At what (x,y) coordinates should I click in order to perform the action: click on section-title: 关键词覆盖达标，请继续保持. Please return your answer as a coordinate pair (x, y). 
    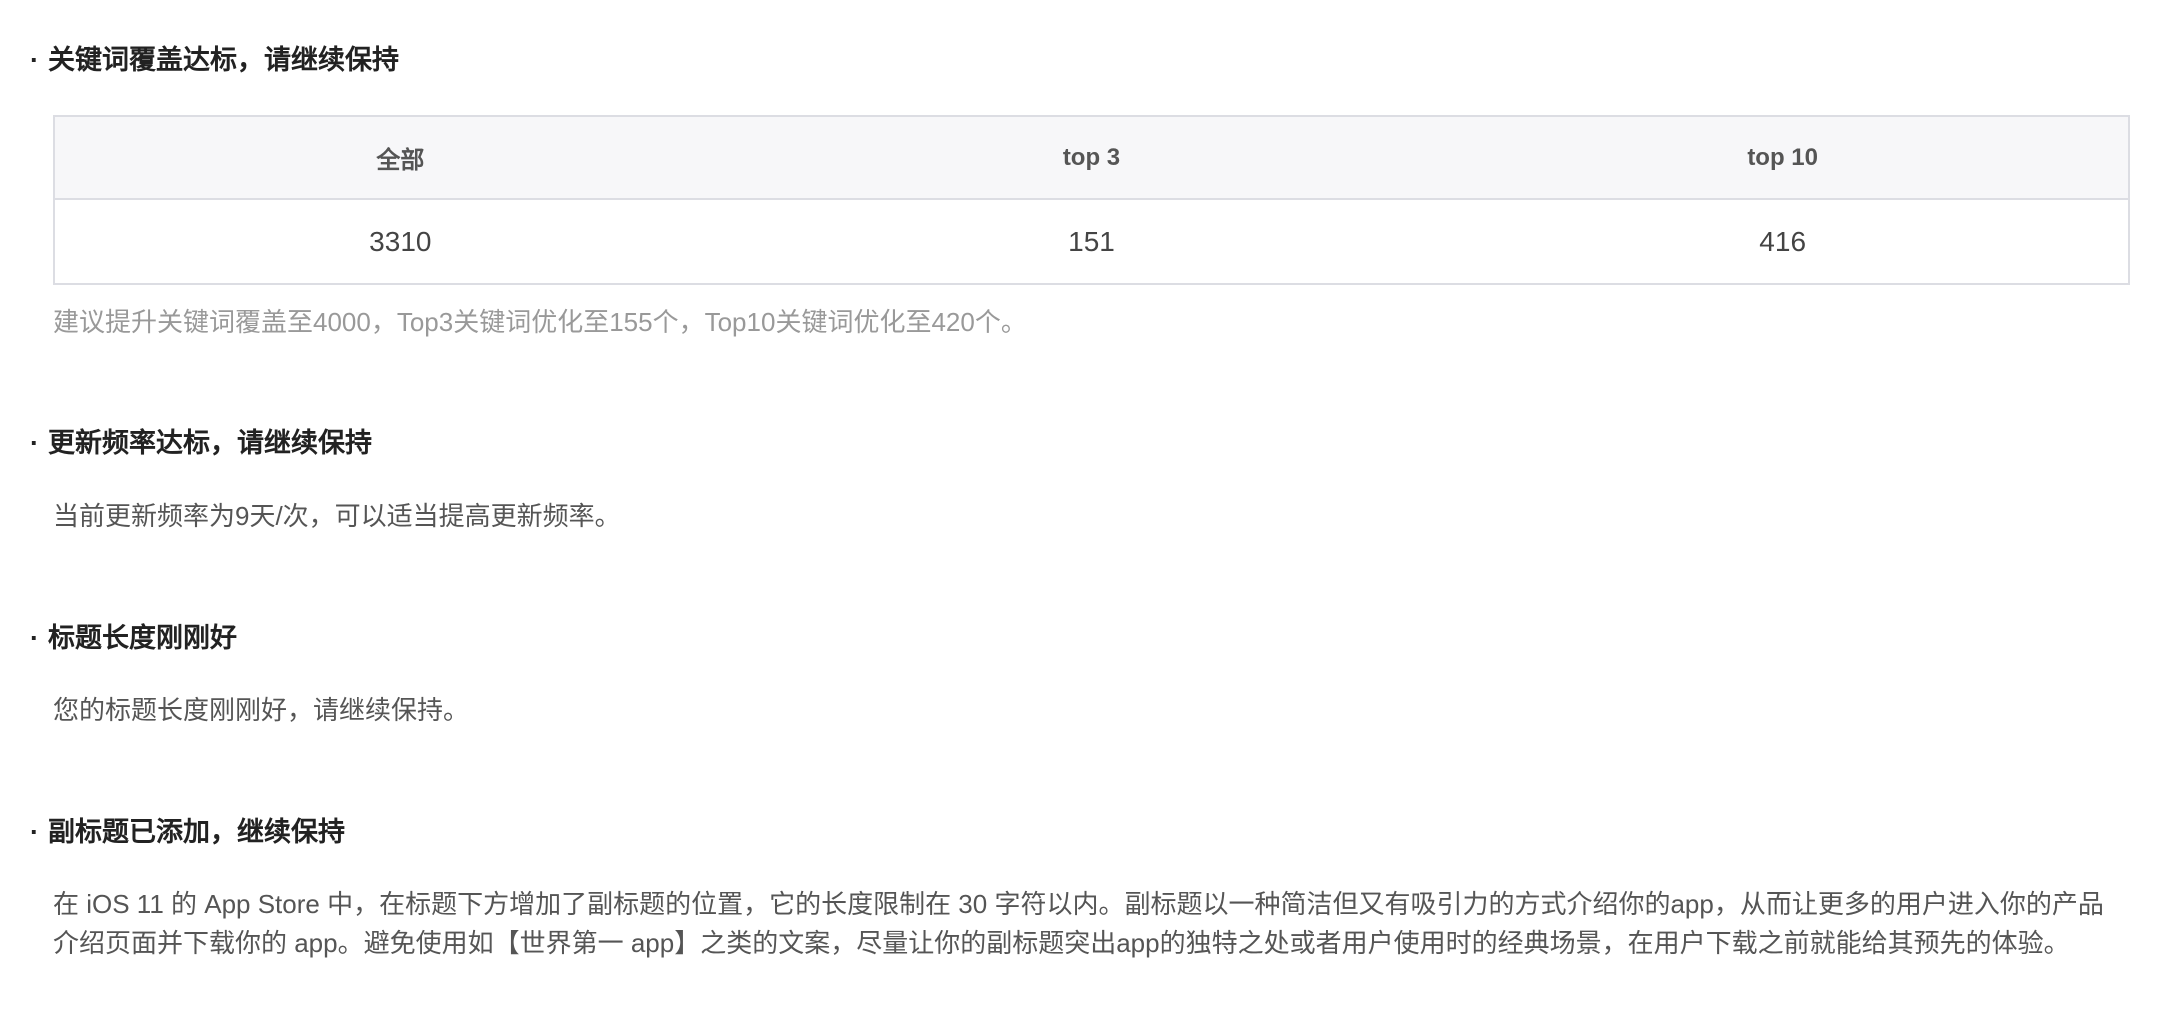
    Looking at the image, I should click on (223, 60).